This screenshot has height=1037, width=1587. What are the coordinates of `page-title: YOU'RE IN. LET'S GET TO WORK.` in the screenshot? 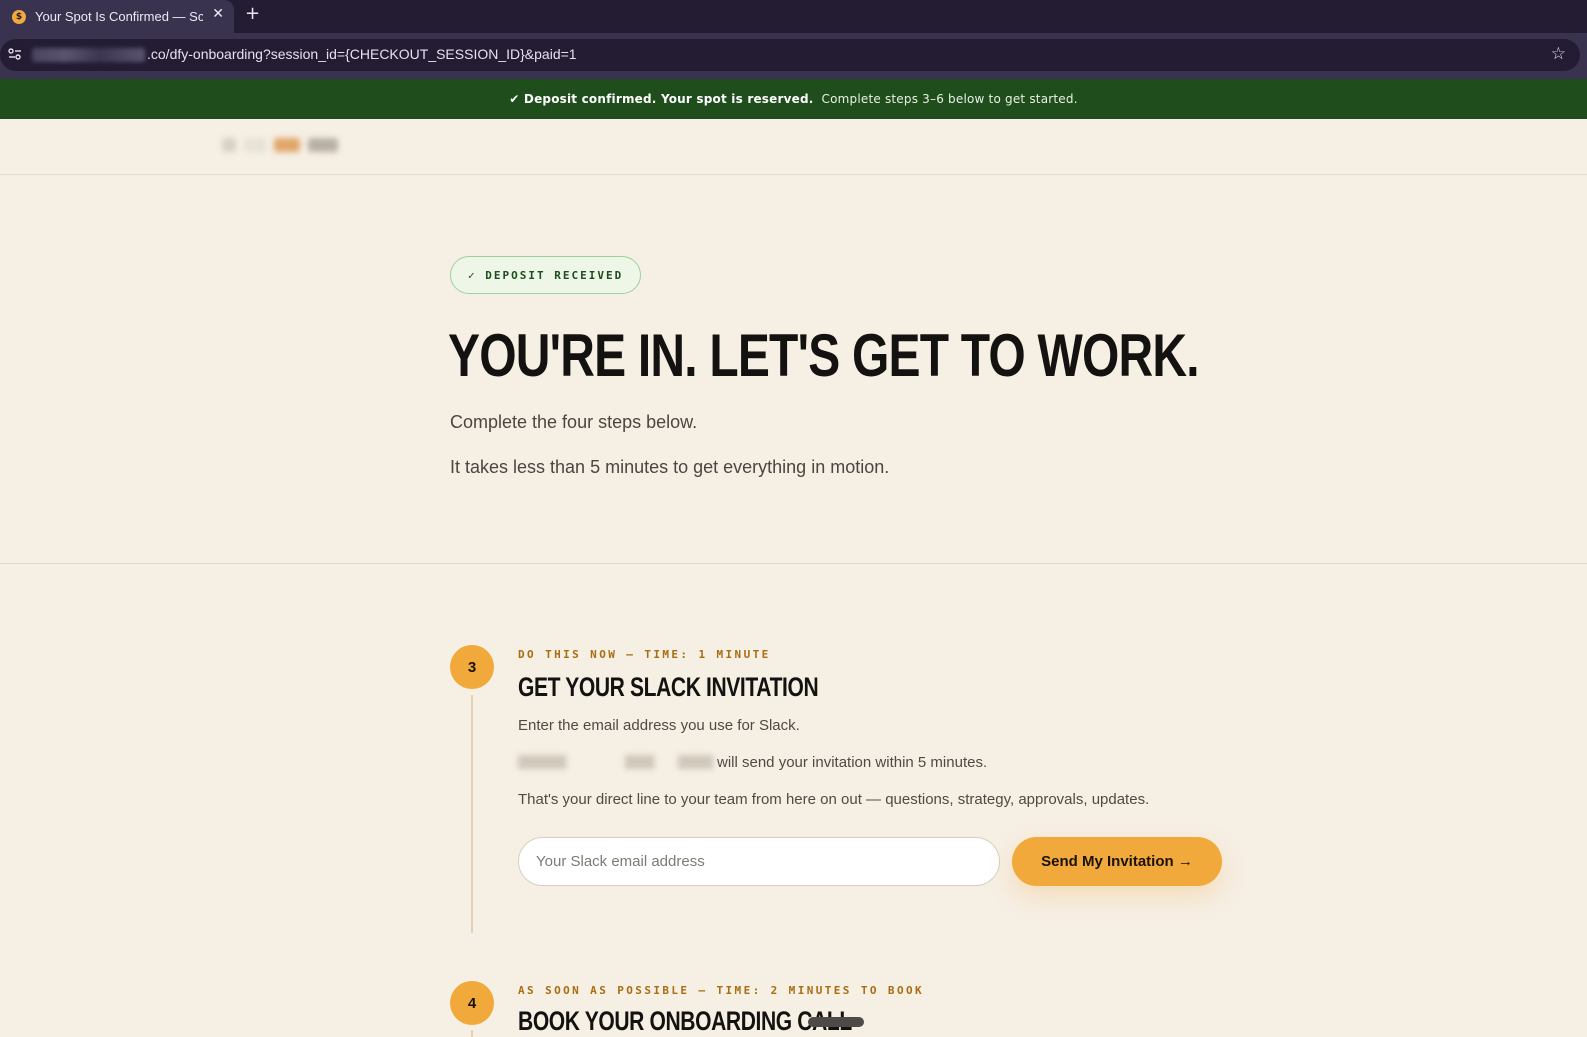 It's located at (824, 355).